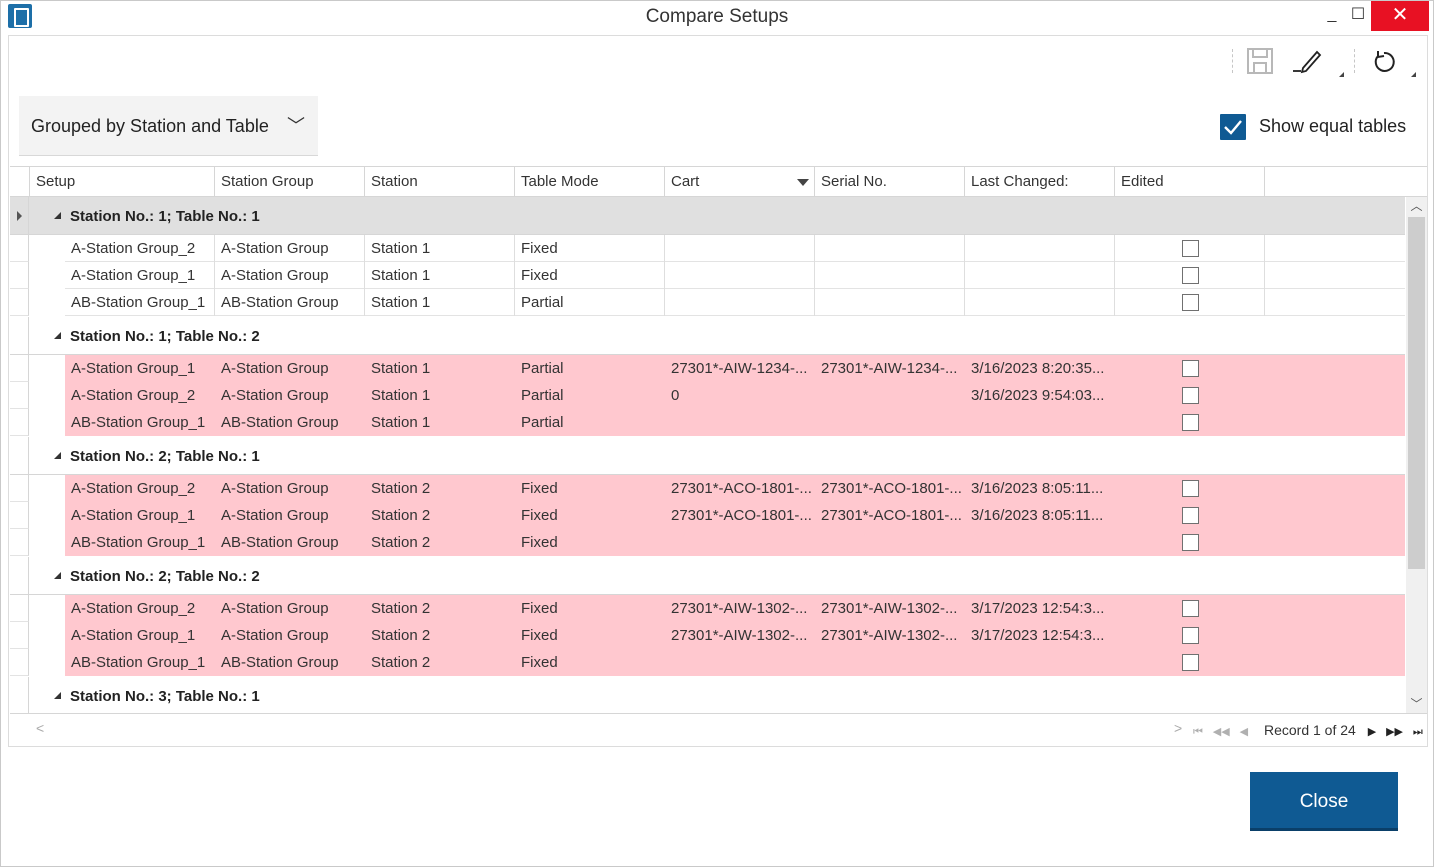 The image size is (1434, 867). Describe the element at coordinates (1400, 16) in the screenshot. I see `close-window-button: ✕` at that location.